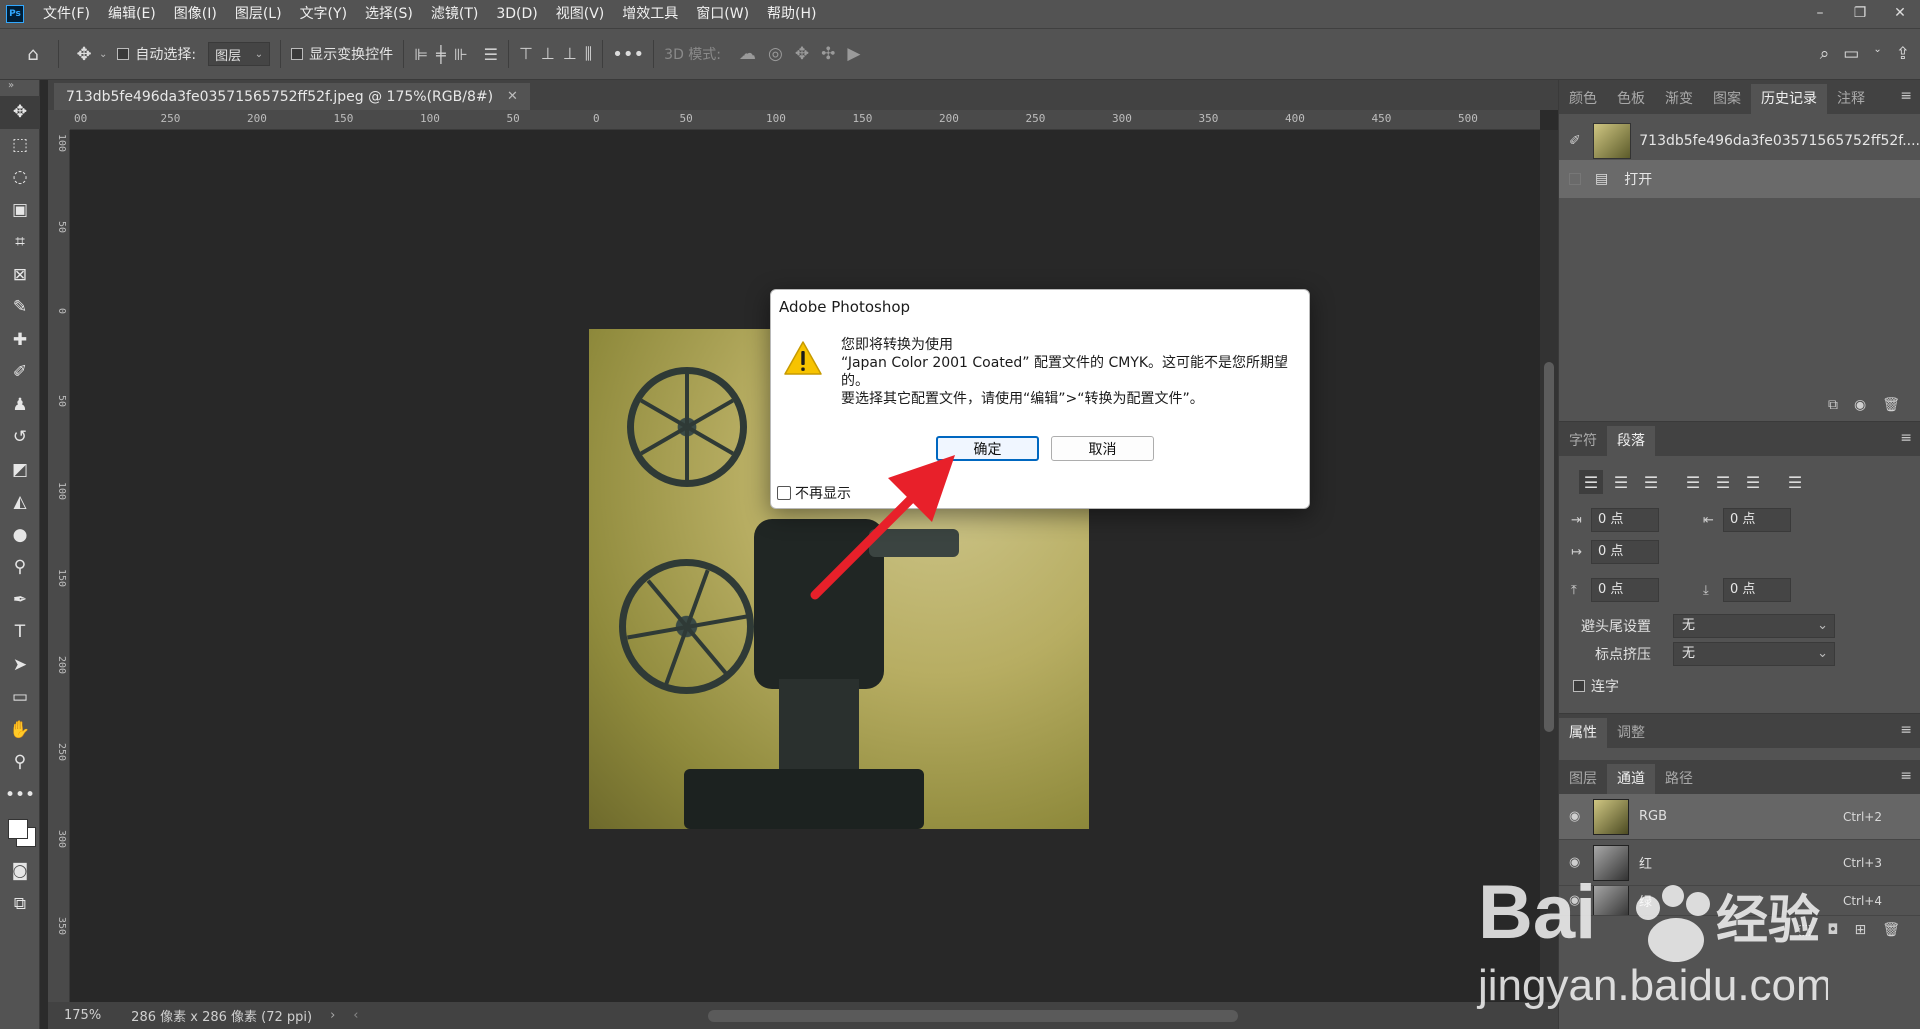 This screenshot has height=1029, width=1920. What do you see at coordinates (132, 14) in the screenshot?
I see `menu-edit: 编辑(E)` at bounding box center [132, 14].